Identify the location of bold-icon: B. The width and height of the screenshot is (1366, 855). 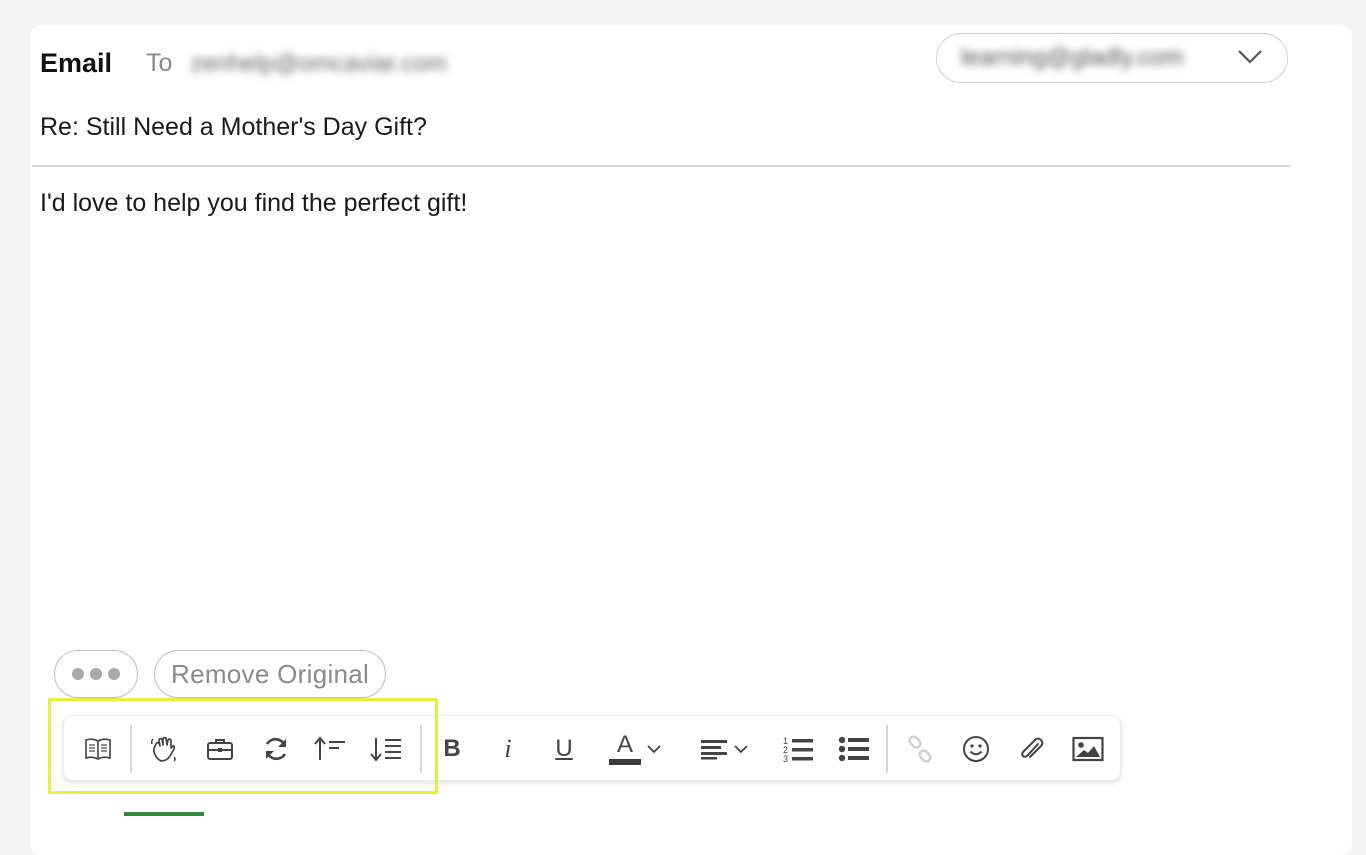
(452, 748).